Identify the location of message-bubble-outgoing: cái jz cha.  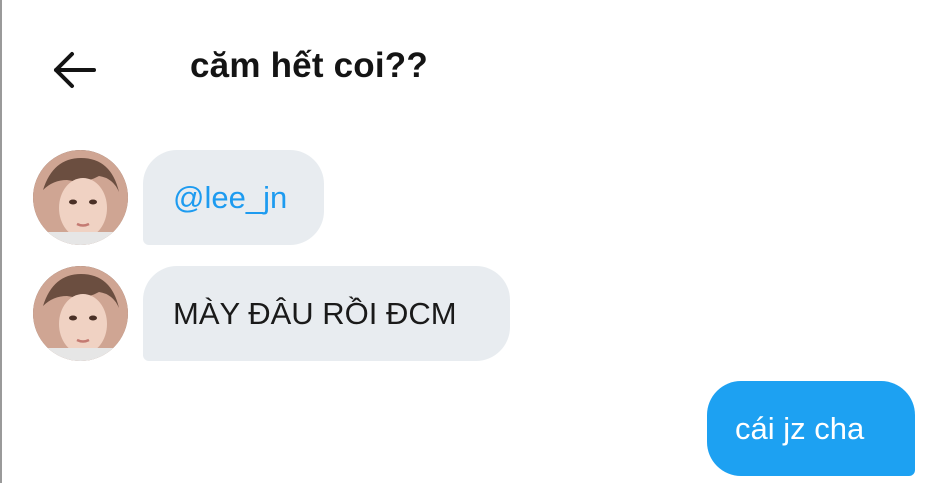
(811, 428).